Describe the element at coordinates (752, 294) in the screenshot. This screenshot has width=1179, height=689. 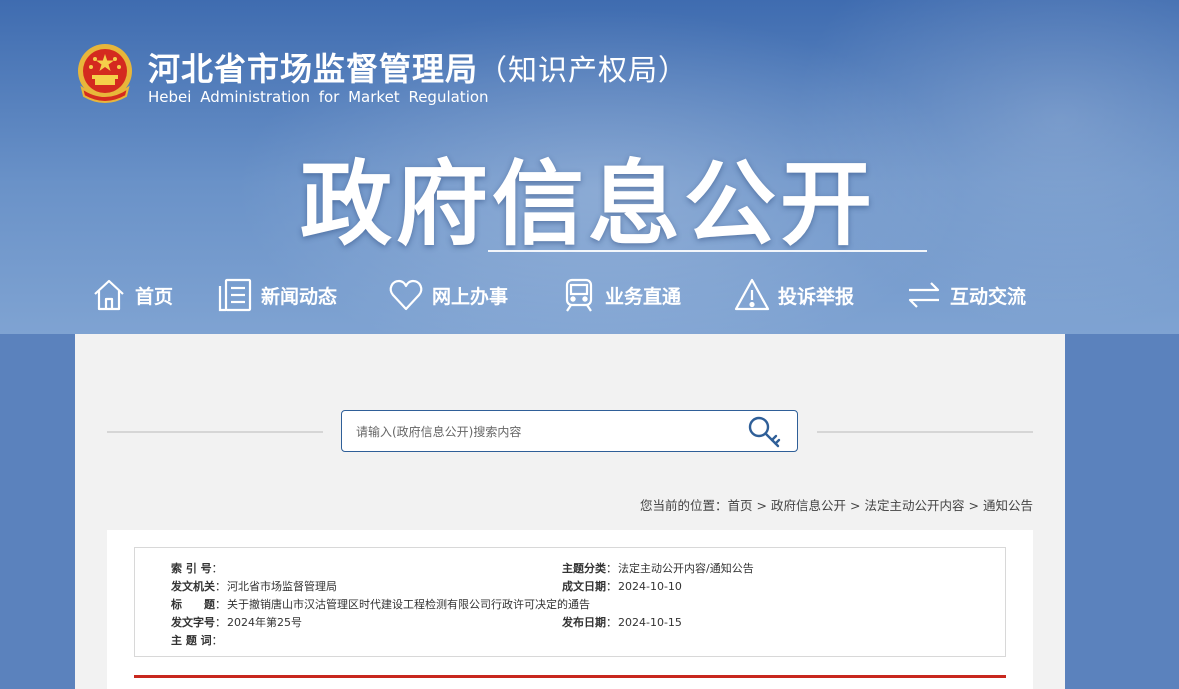
I see `warning-icon` at that location.